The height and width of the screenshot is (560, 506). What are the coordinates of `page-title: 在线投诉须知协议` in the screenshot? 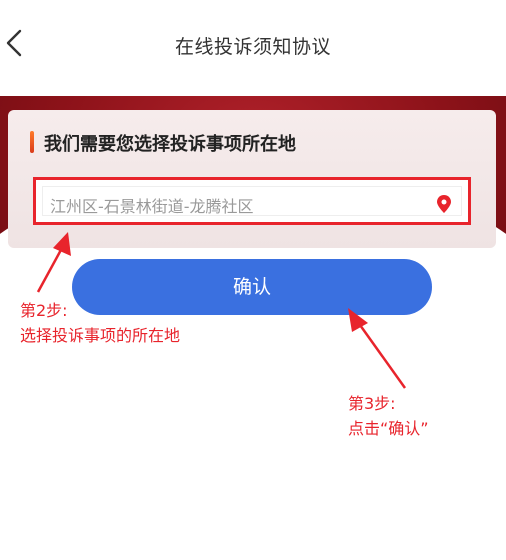 It's located at (252, 47).